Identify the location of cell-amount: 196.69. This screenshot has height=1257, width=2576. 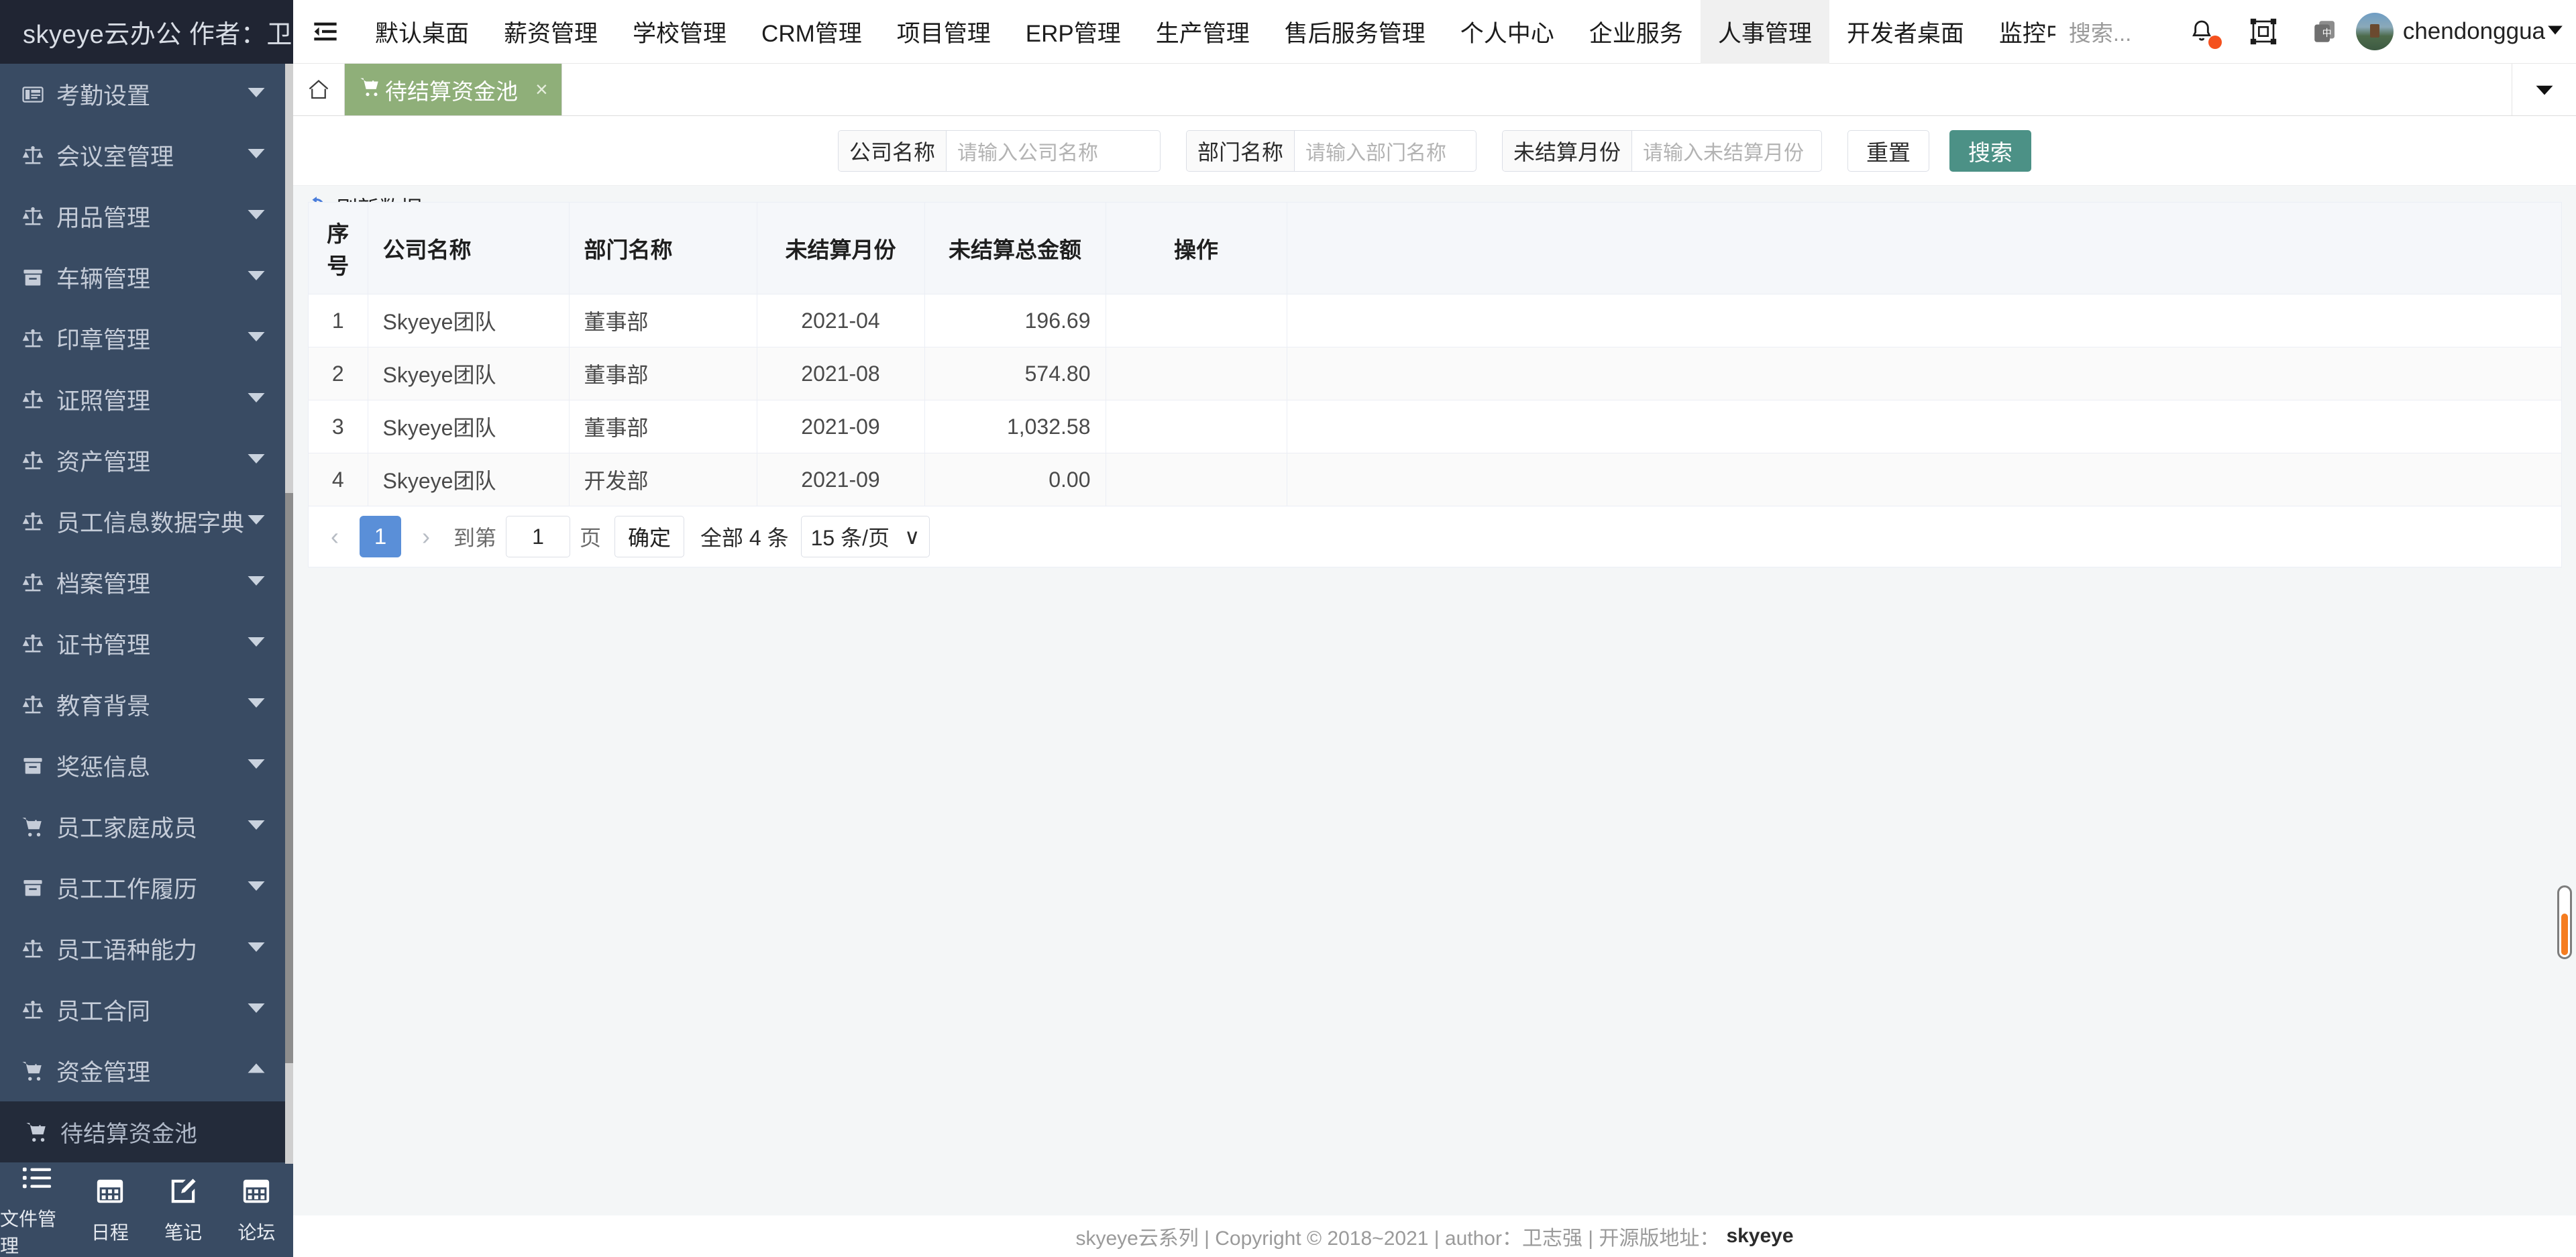
(1015, 320).